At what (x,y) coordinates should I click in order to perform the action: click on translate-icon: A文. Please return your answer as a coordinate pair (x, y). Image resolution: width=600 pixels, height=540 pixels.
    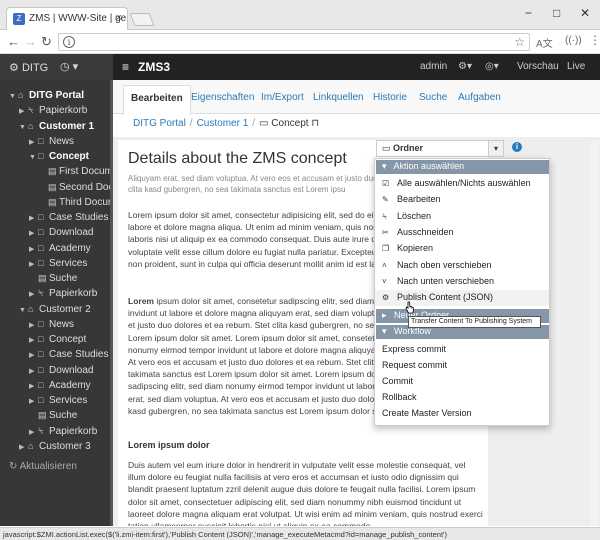
    Looking at the image, I should click on (544, 42).